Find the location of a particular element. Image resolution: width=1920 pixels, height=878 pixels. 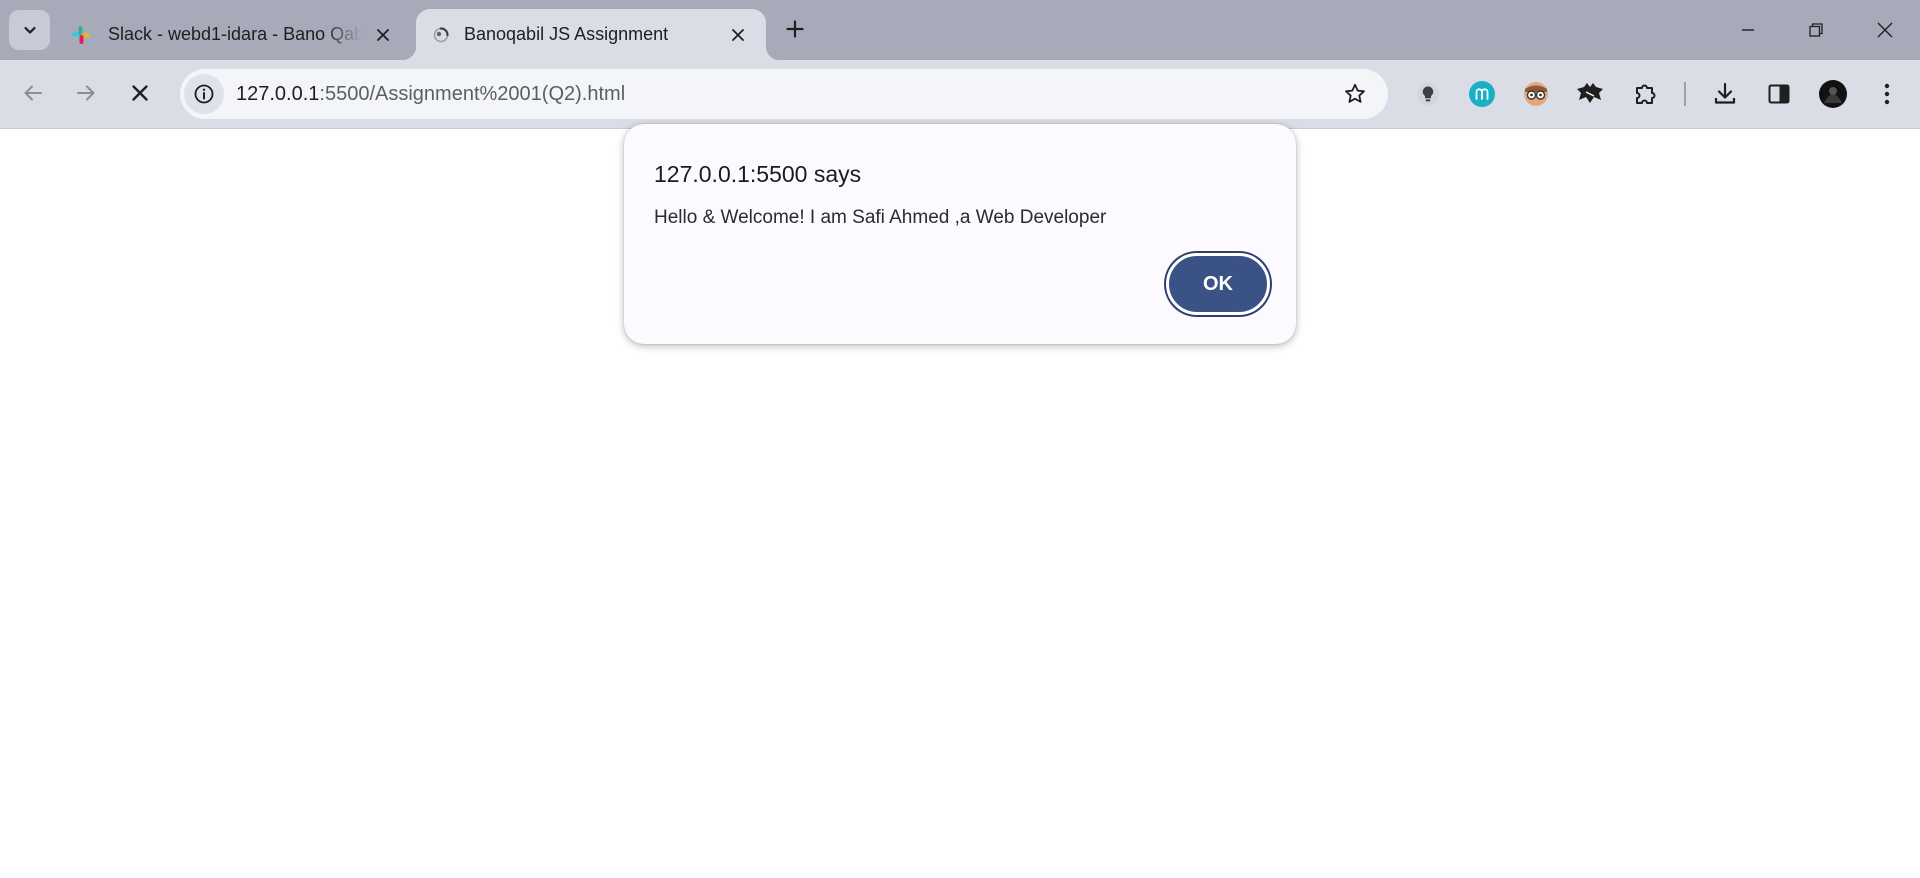

tab-search-button is located at coordinates (29, 30).